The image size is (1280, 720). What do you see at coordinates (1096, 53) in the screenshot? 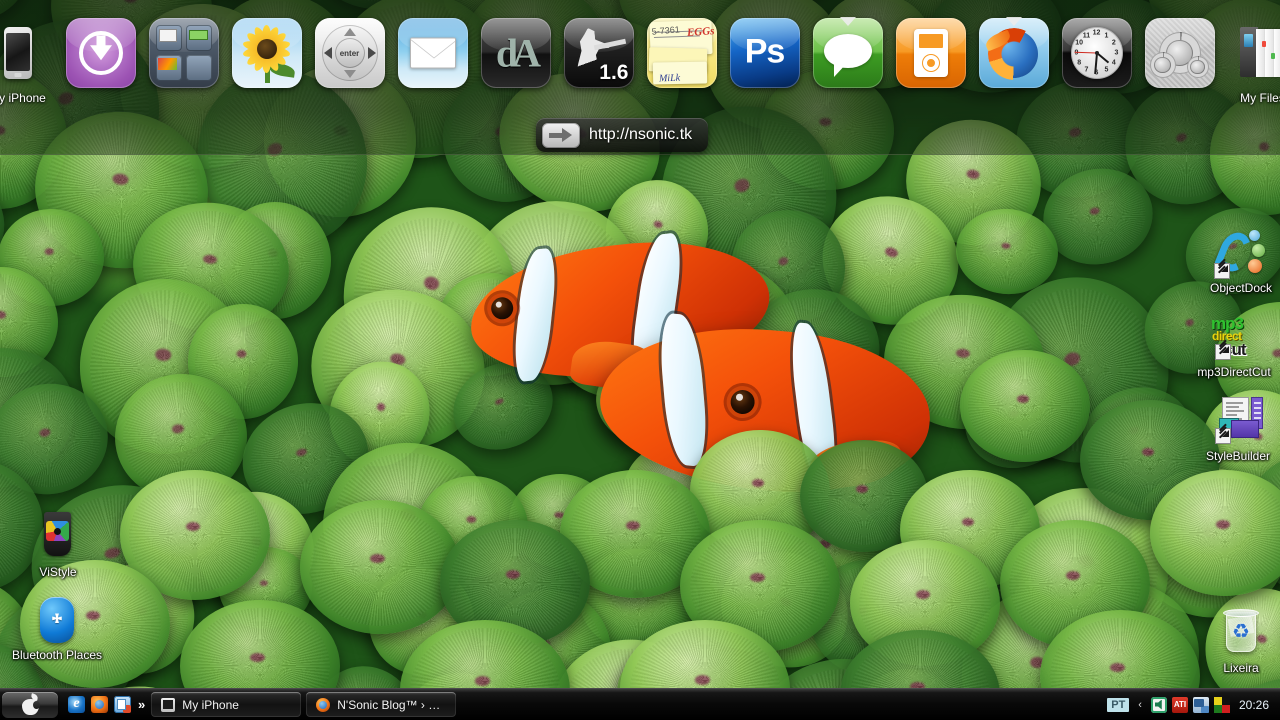
I see `clock-icon: 12 1 2 3 4 5 6 7 8 9 10 11` at bounding box center [1096, 53].